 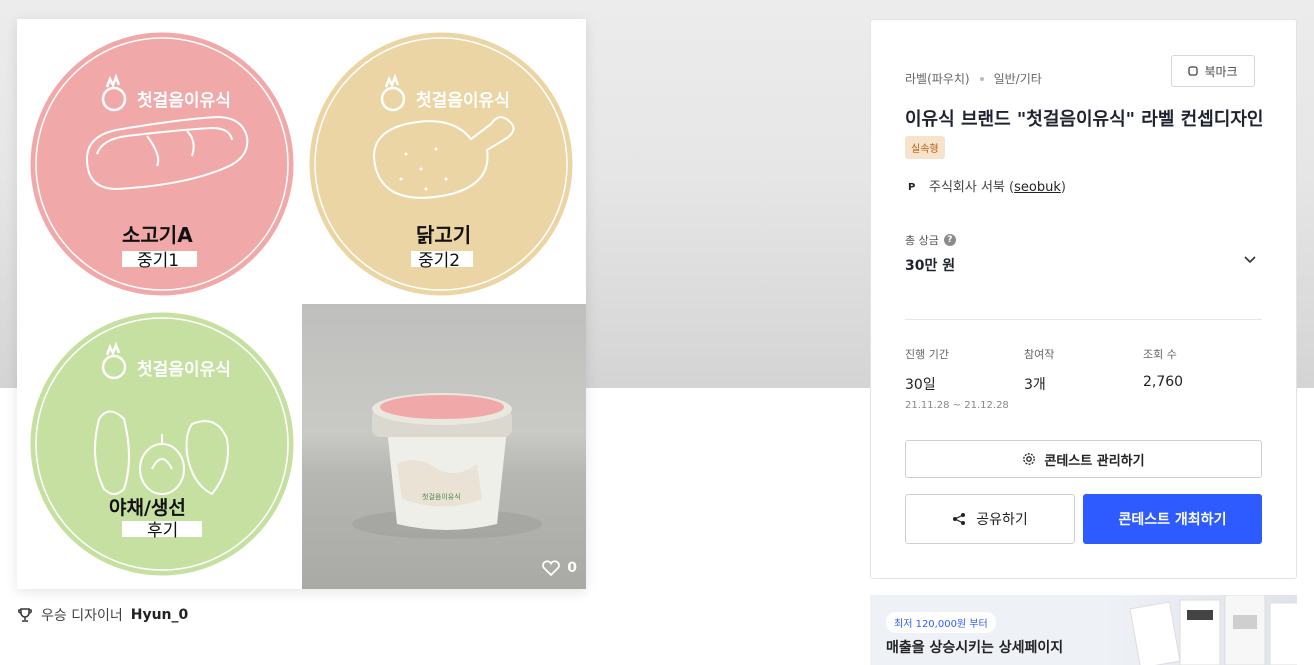 I want to click on stat-views-label: 조회 수, so click(x=1160, y=354).